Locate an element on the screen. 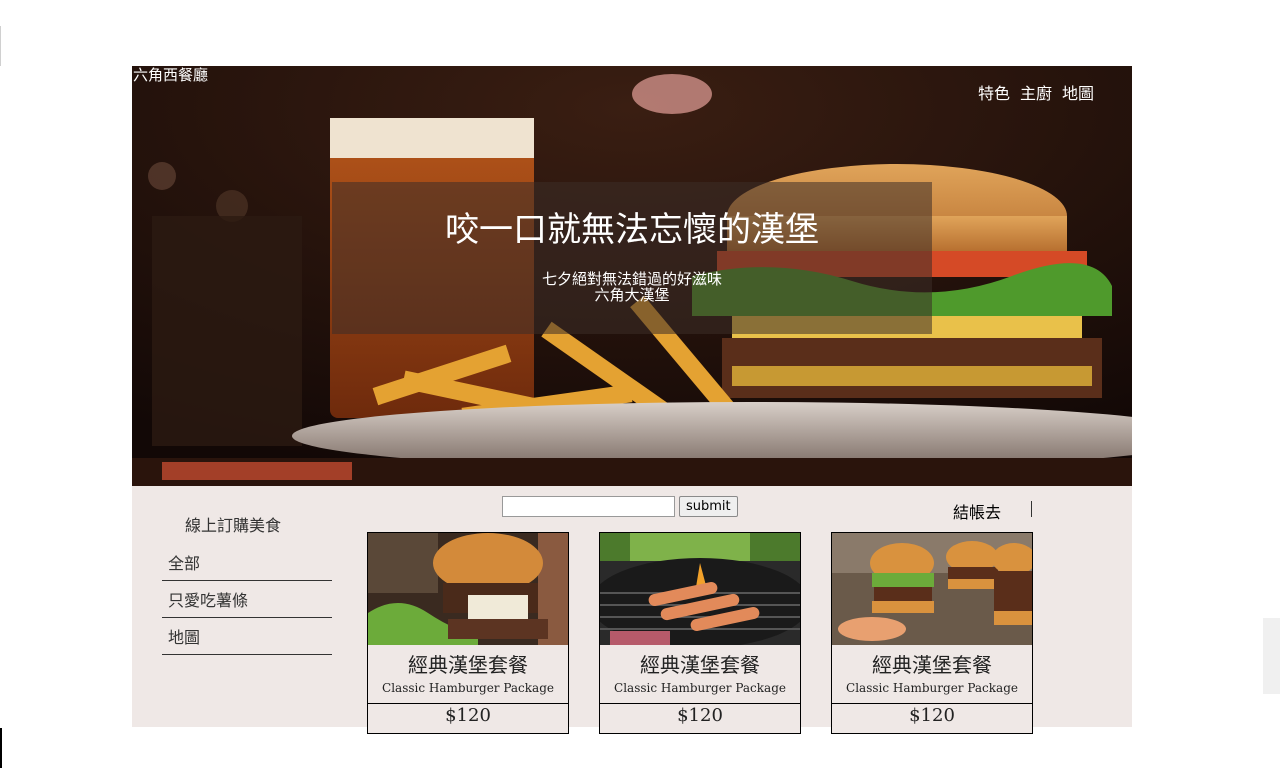 Image resolution: width=1280 pixels, height=768 pixels. divider is located at coordinates (1031, 509).